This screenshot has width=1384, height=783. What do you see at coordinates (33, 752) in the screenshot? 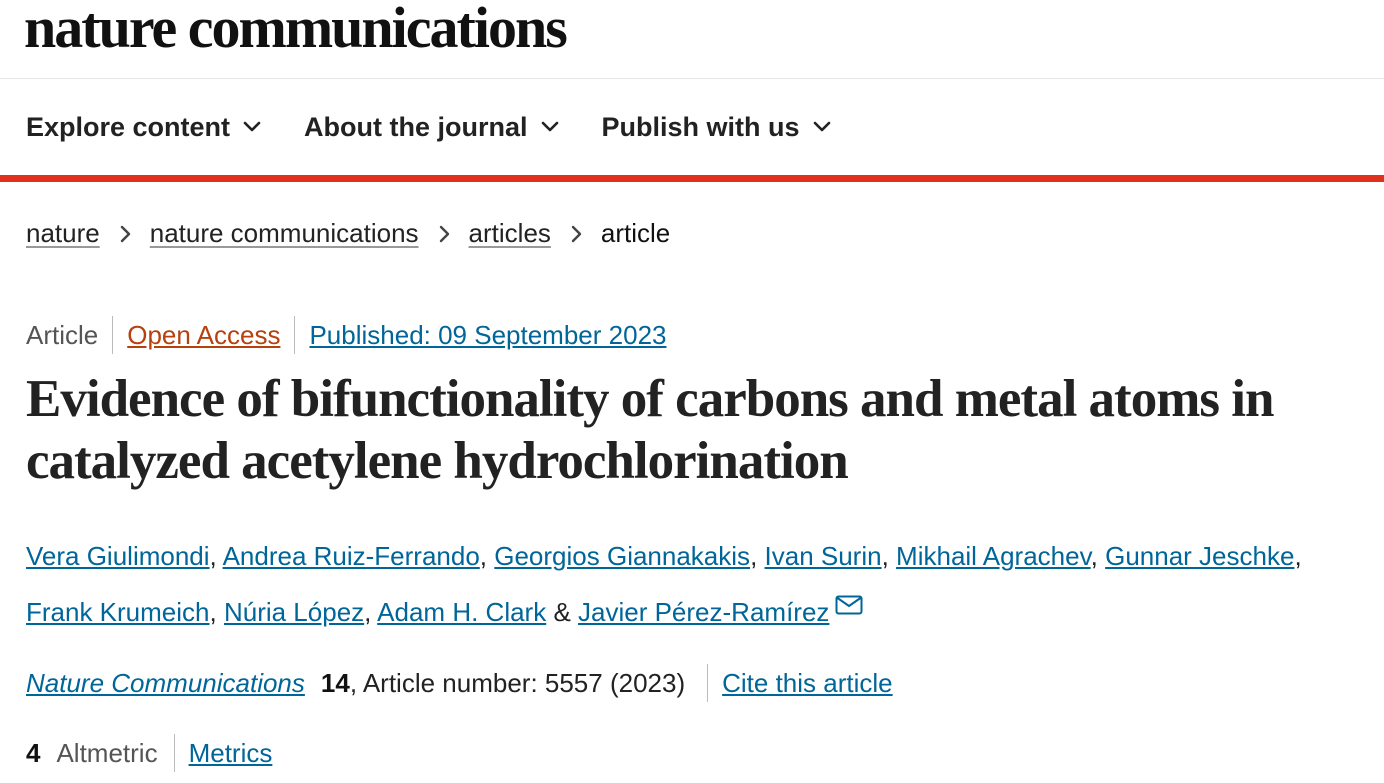
I see `altmetric-count: 4` at bounding box center [33, 752].